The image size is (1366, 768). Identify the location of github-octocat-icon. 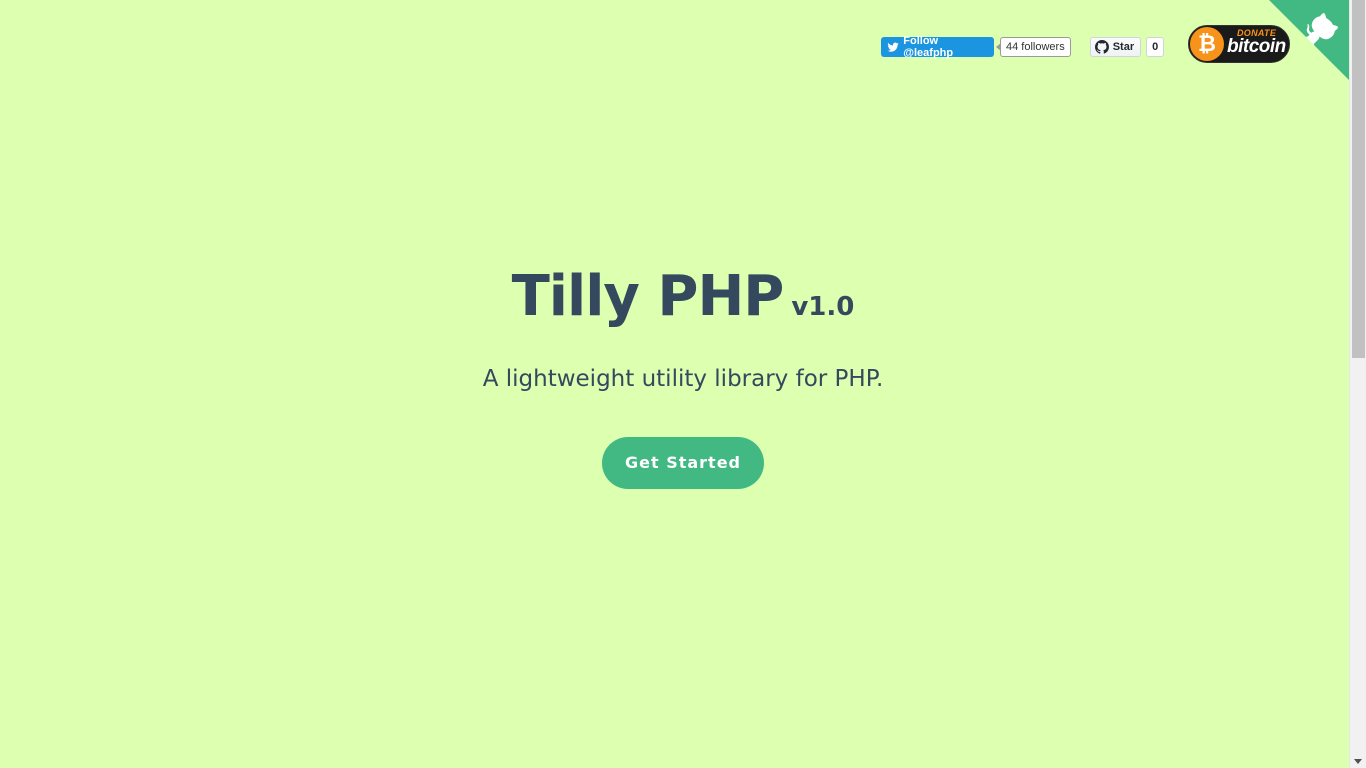
(1101, 47).